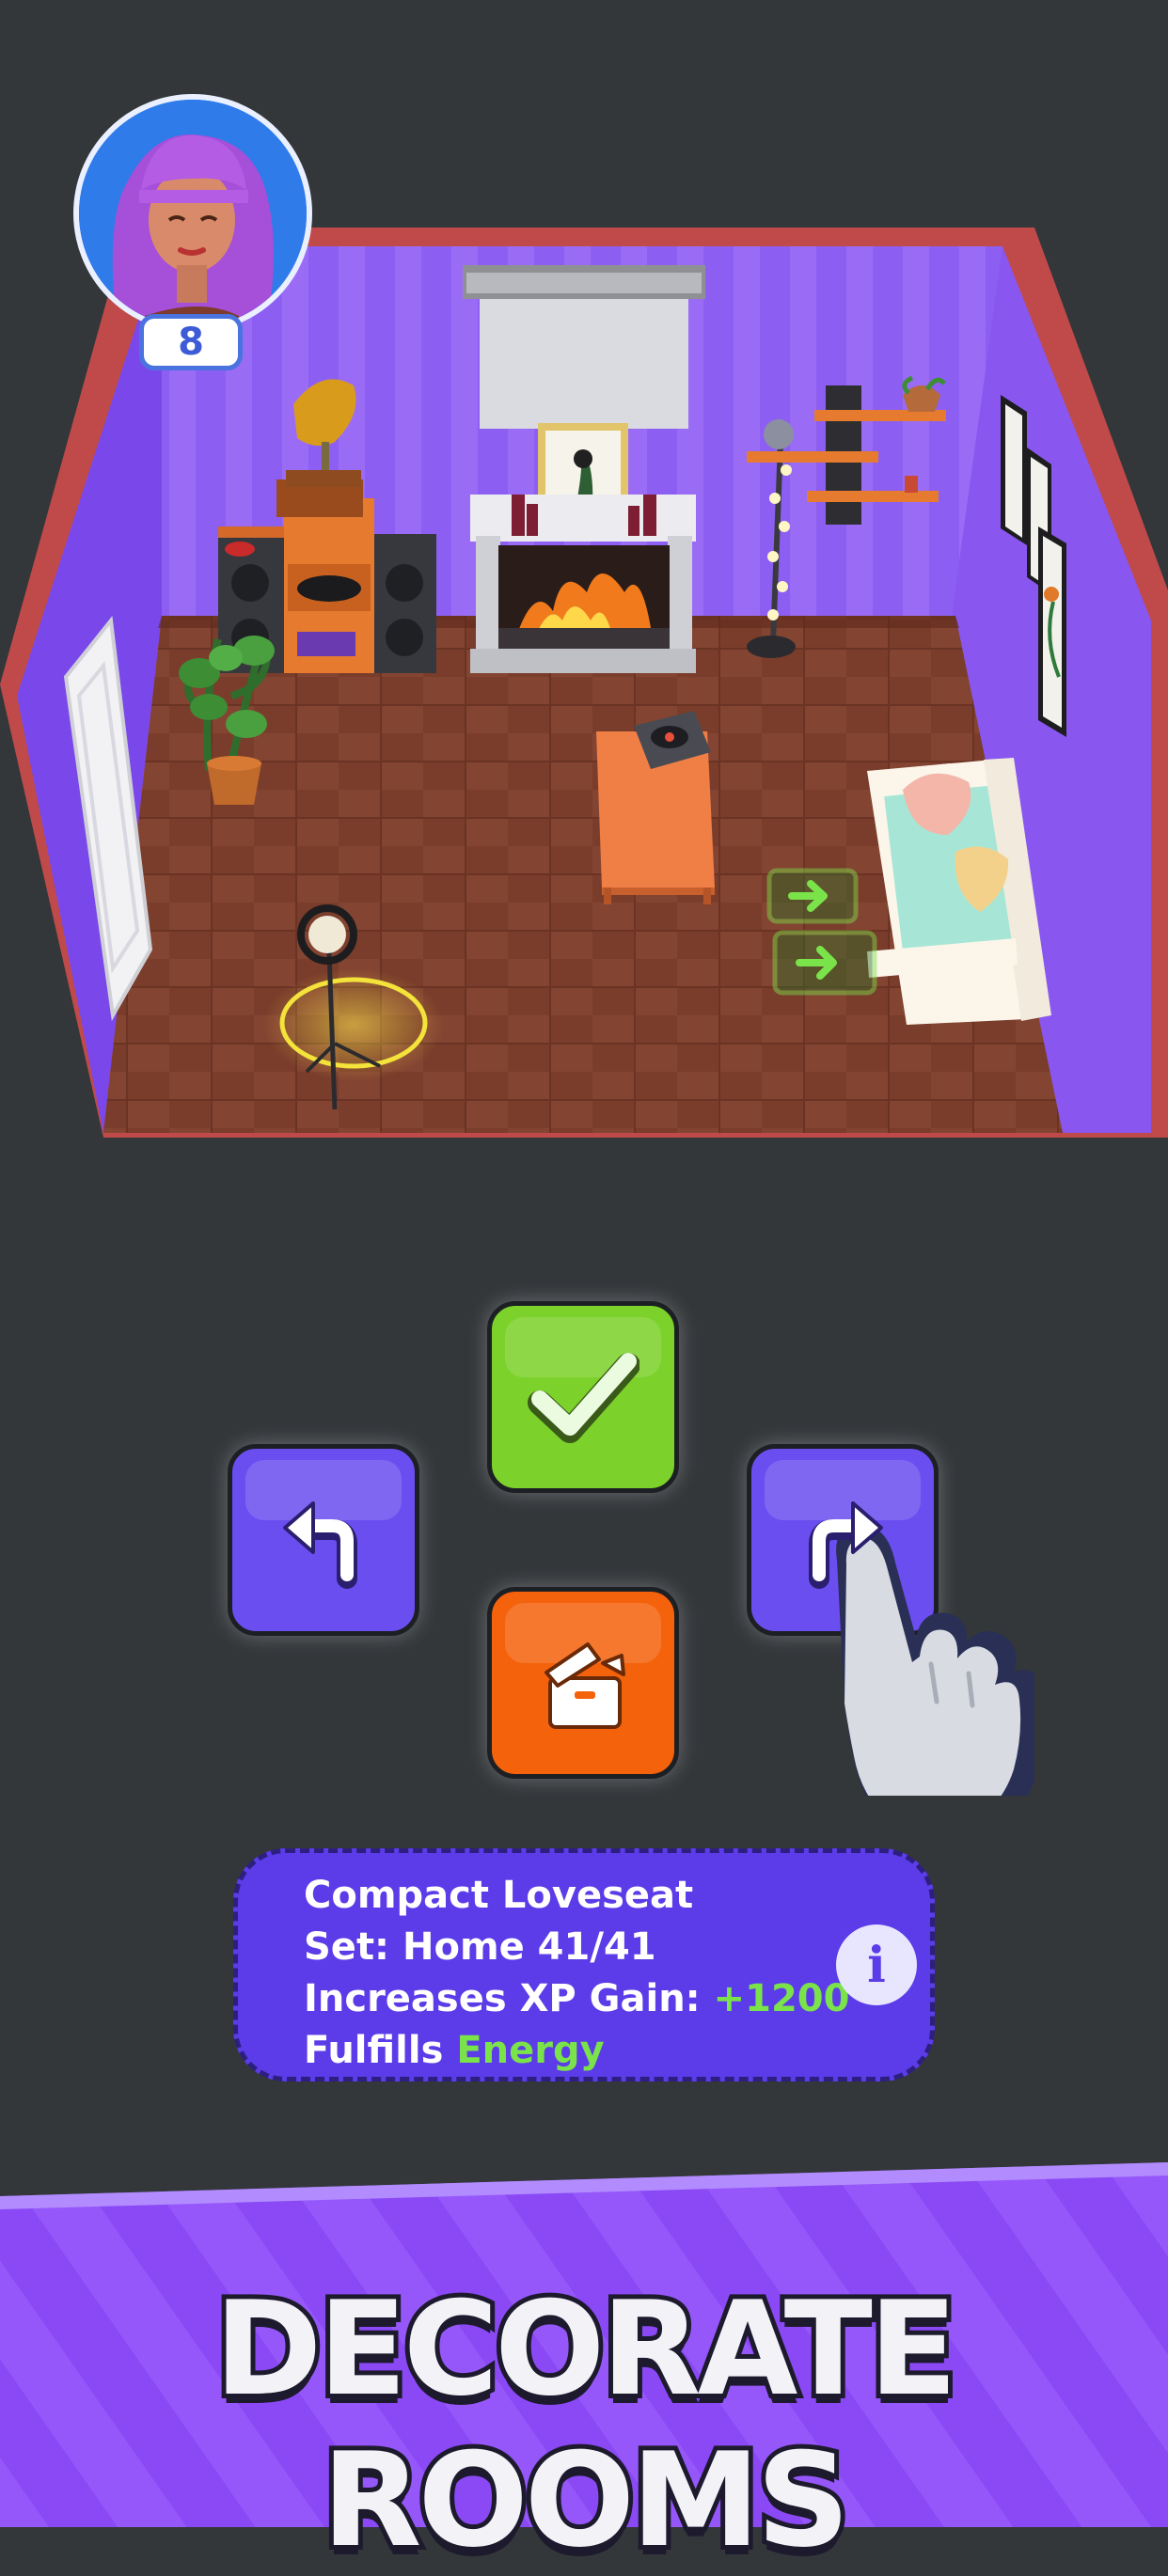  Describe the element at coordinates (585, 1686) in the screenshot. I see `storage-box-icon` at that location.